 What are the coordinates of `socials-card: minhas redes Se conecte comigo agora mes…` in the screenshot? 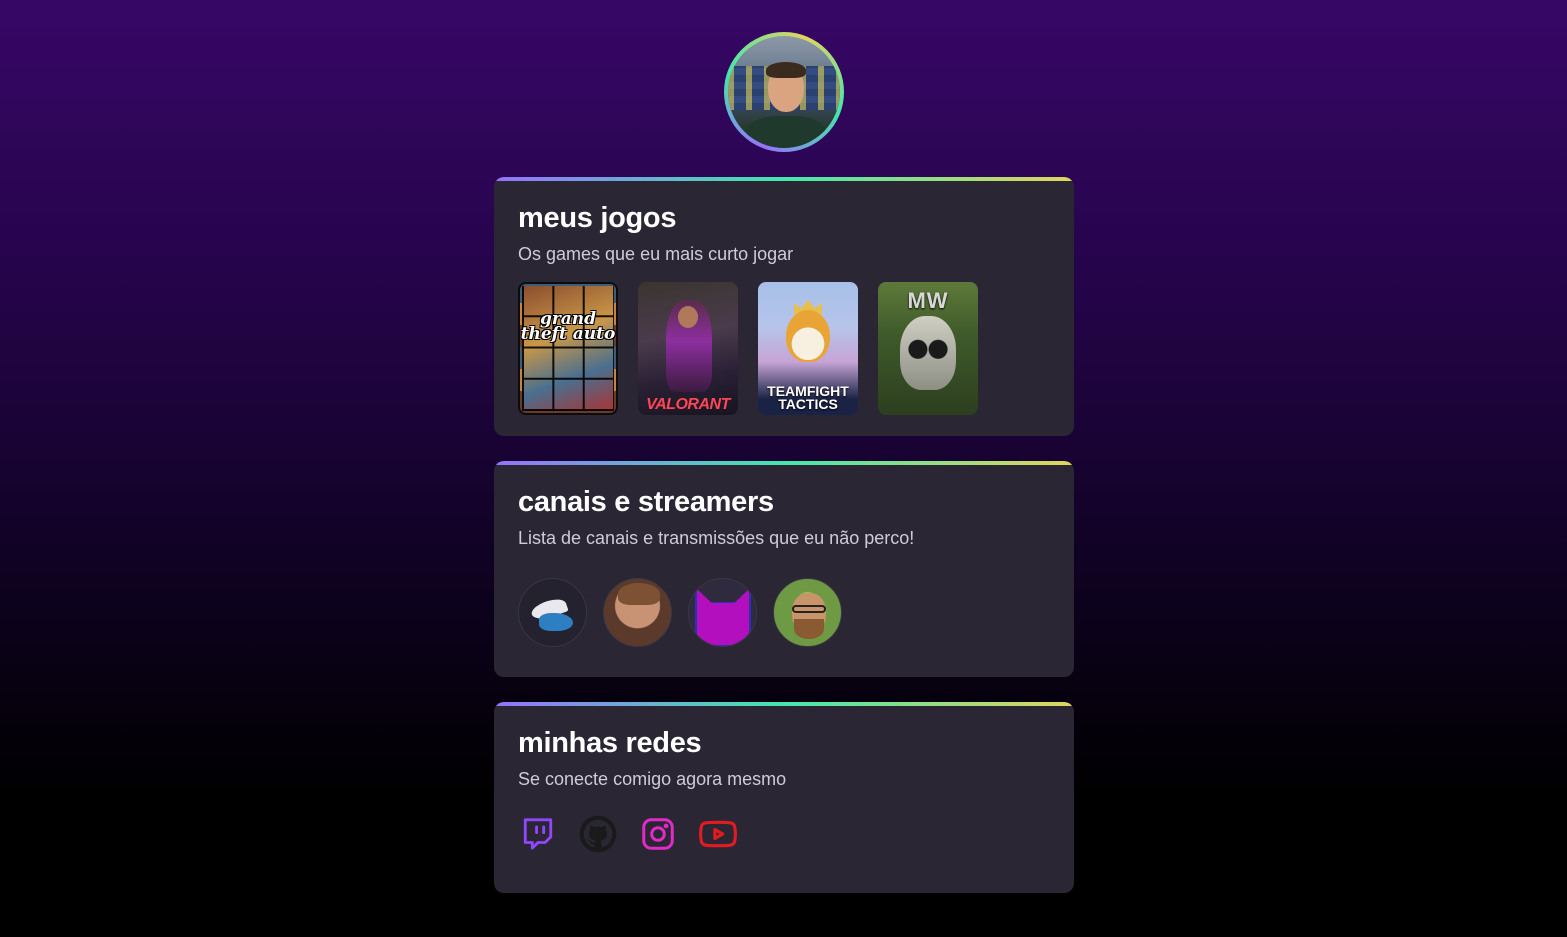 It's located at (784, 797).